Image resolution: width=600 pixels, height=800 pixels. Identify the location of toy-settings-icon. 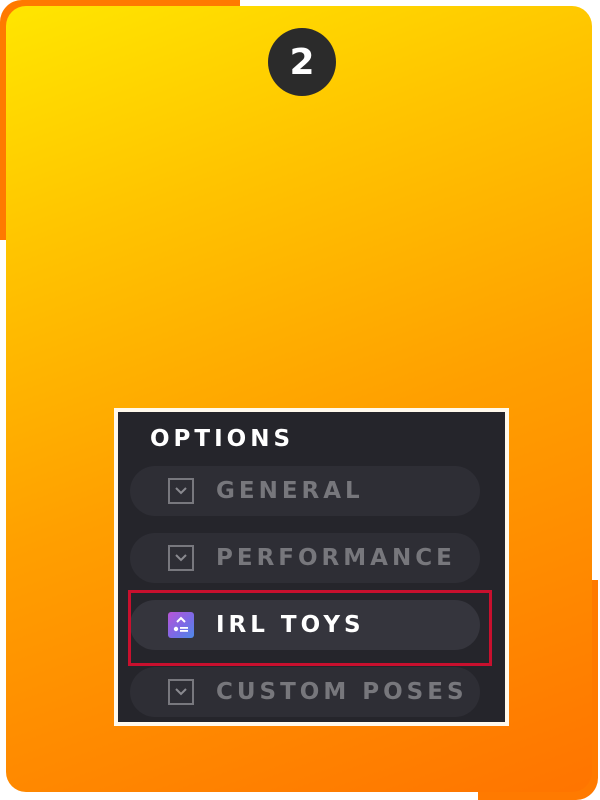
(181, 625).